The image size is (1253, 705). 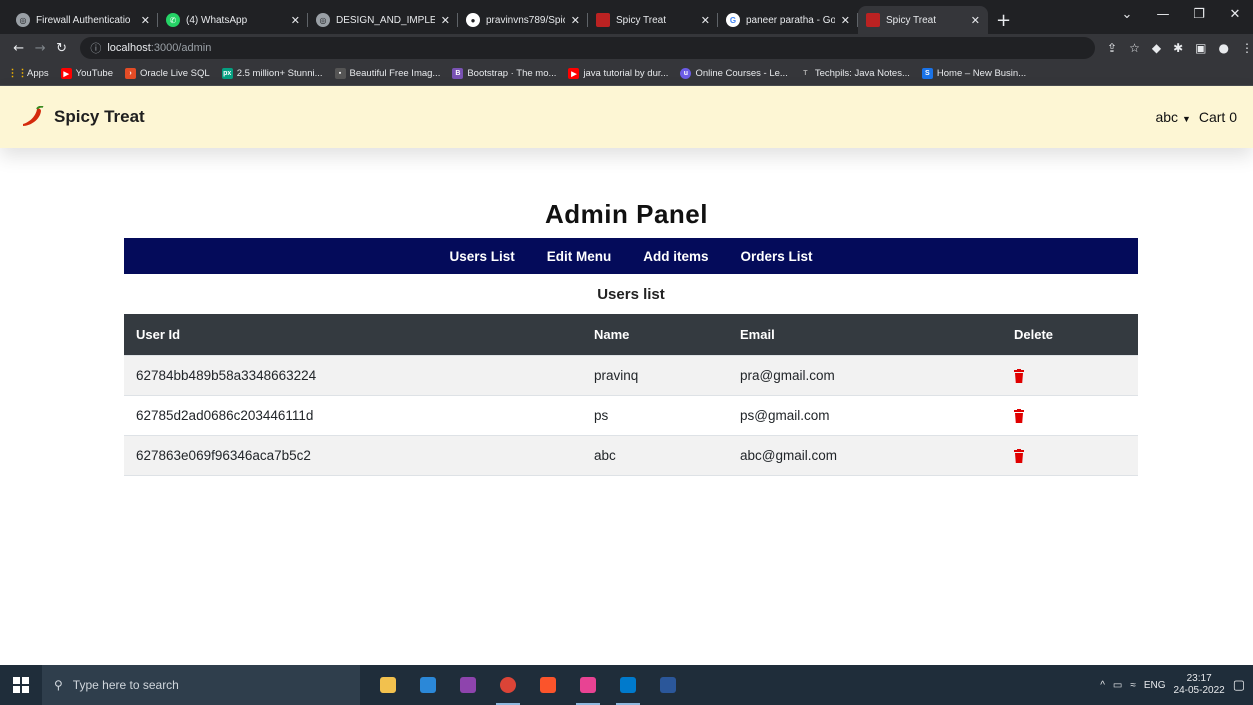 What do you see at coordinates (1196, 117) in the screenshot?
I see `navbar-right: abc ▼ Cart 0` at bounding box center [1196, 117].